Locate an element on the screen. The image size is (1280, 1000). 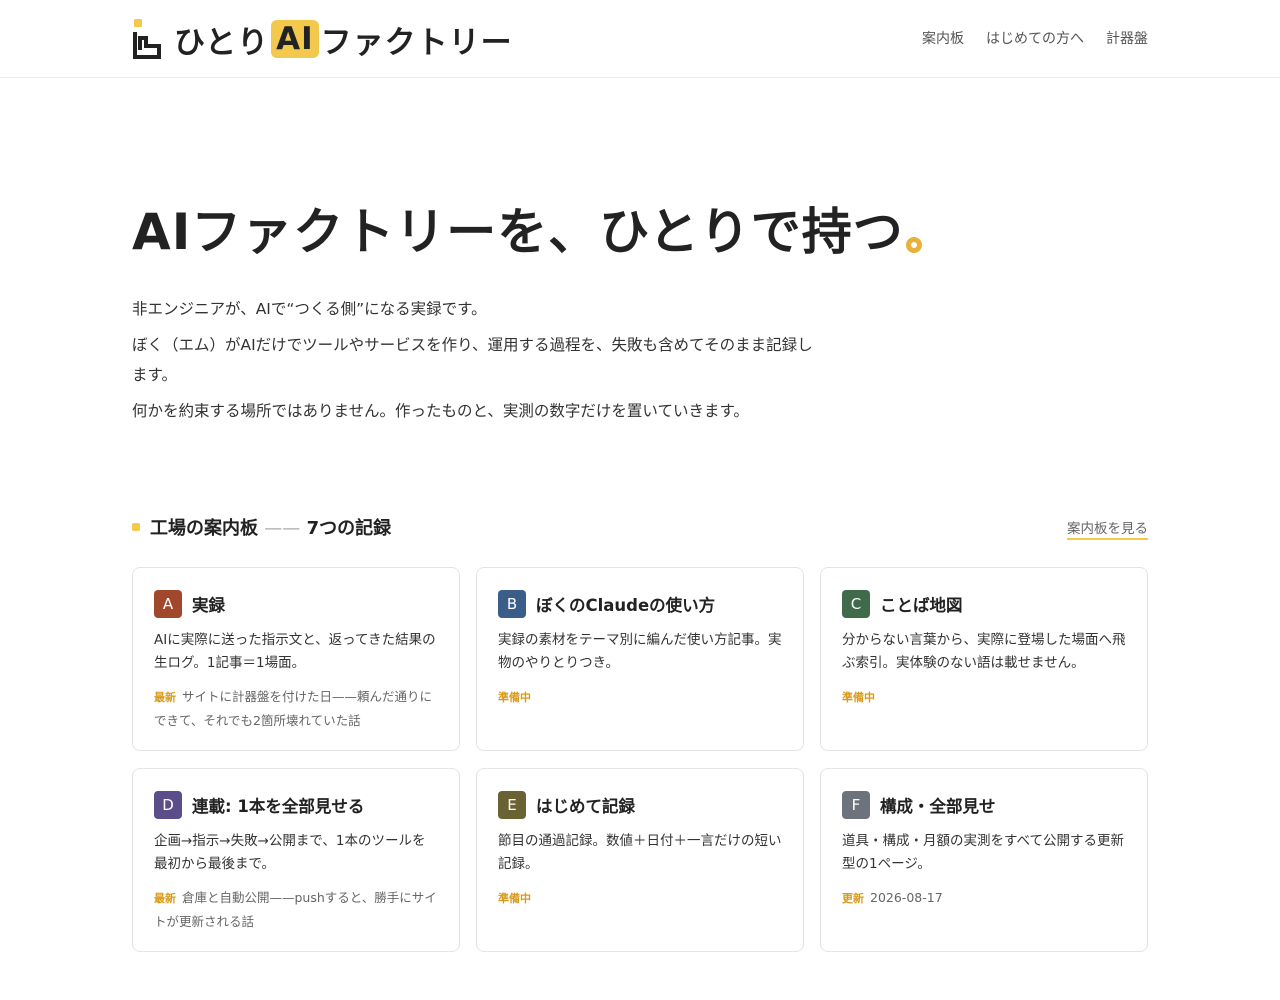
card-header: F 構成・全部見せ is located at coordinates (984, 805).